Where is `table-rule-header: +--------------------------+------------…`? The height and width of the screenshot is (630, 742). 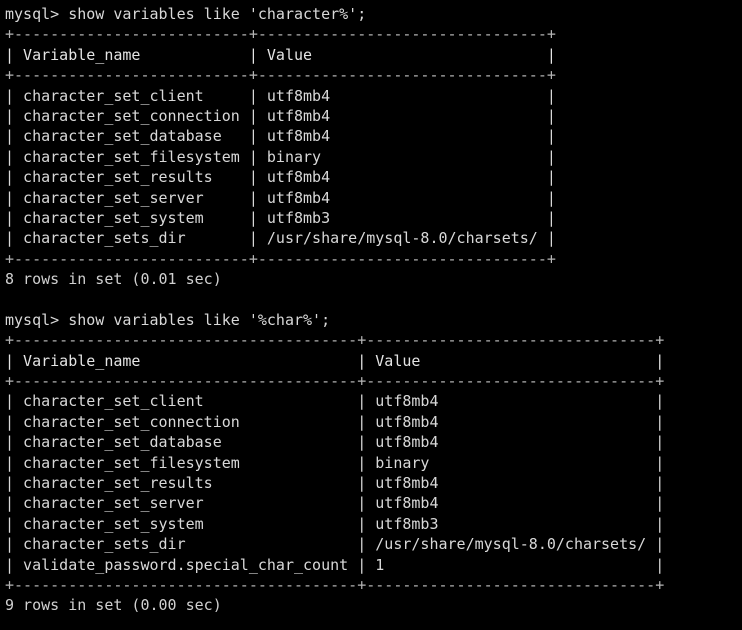
table-rule-header: +--------------------------+------------… is located at coordinates (280, 75).